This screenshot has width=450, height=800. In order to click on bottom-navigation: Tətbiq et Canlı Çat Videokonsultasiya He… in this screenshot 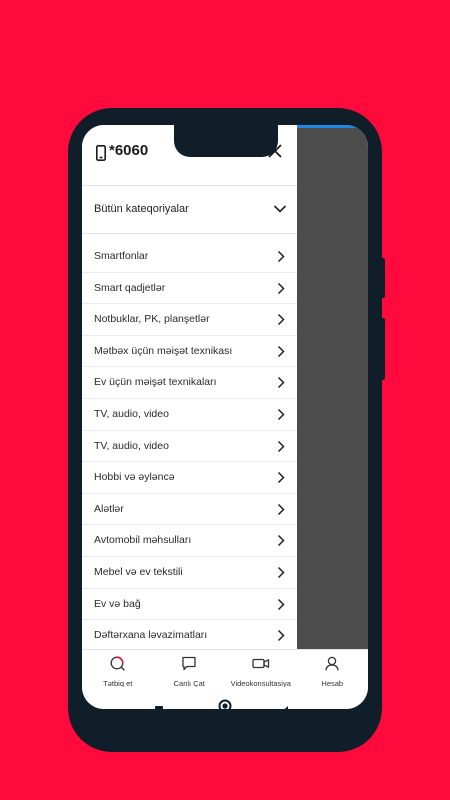, I will do `click(225, 668)`.